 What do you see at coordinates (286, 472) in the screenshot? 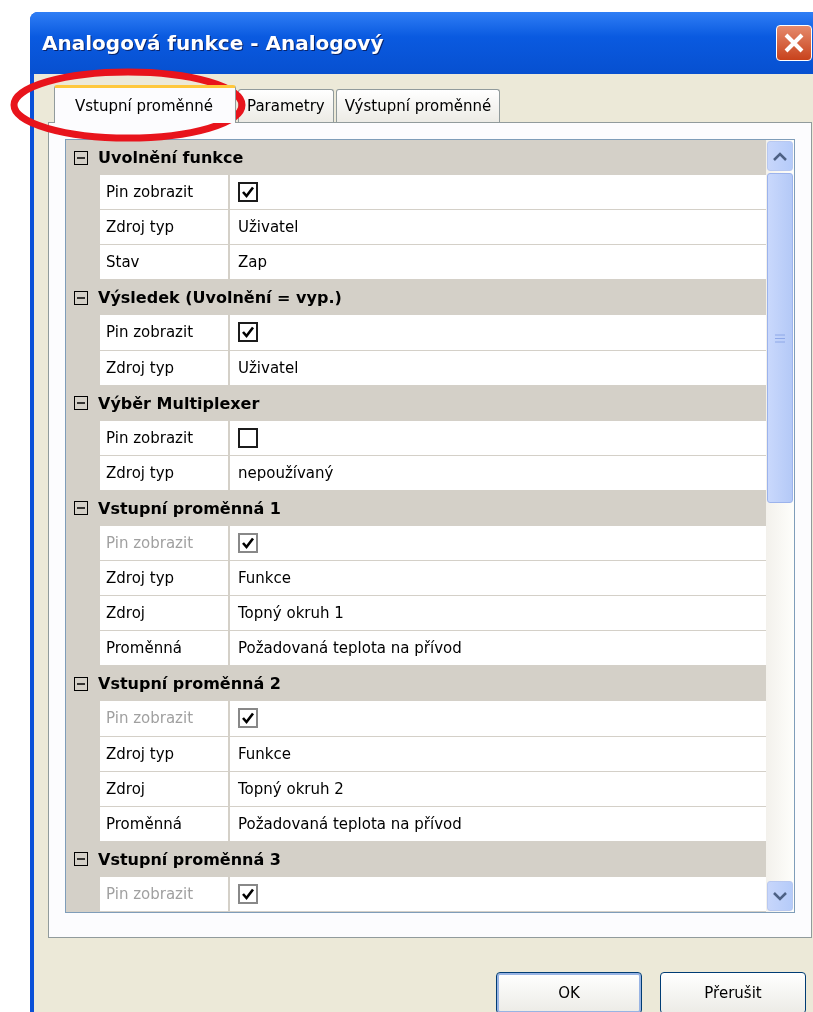
I see `property-value: nepoužívaný` at bounding box center [286, 472].